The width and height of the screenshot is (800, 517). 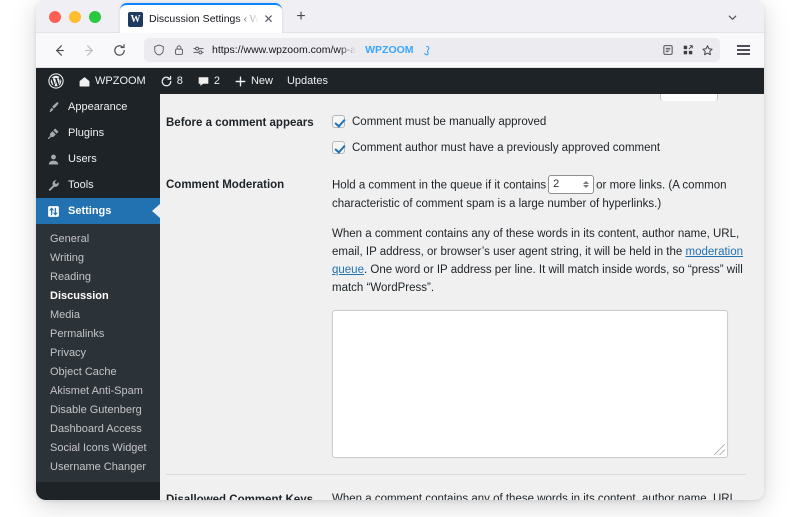 I want to click on shield-icon, so click(x=158, y=50).